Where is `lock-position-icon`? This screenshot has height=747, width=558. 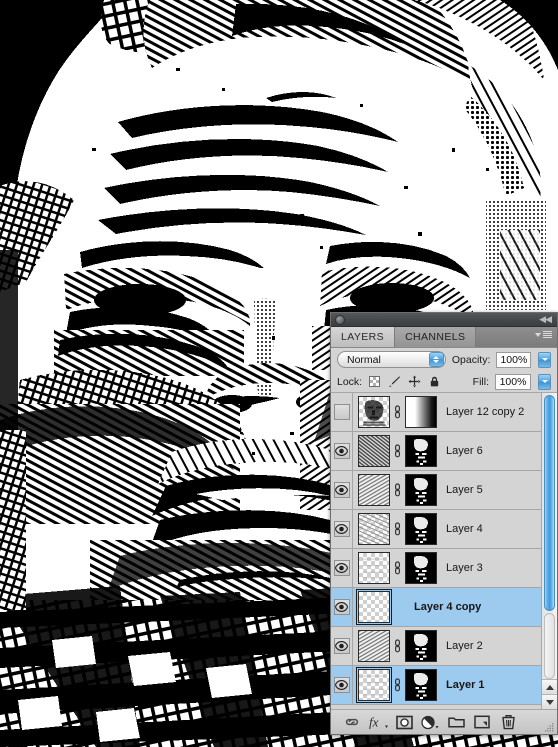 lock-position-icon is located at coordinates (414, 381).